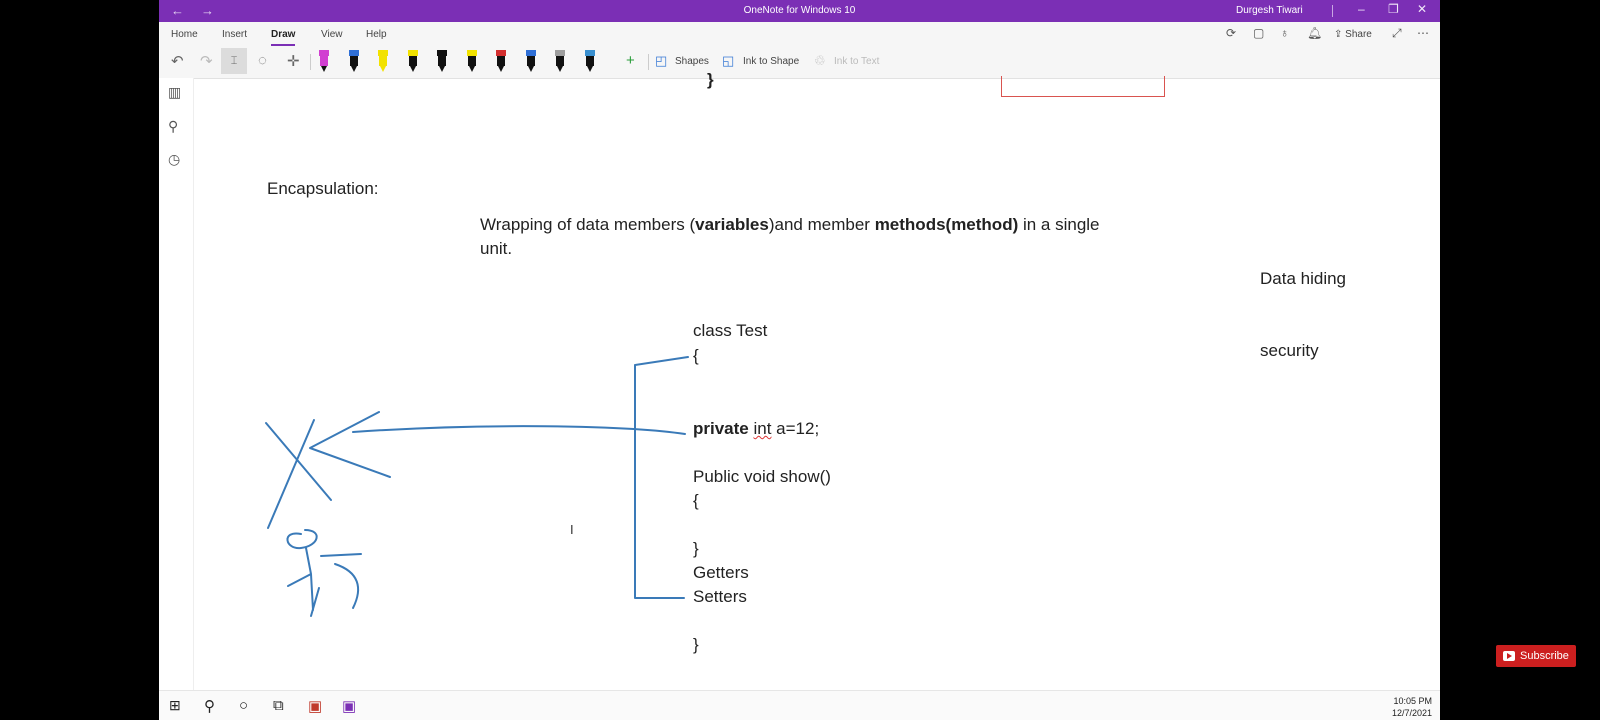 The image size is (1600, 720). Describe the element at coordinates (184, 34) in the screenshot. I see `tab-home: Home` at that location.